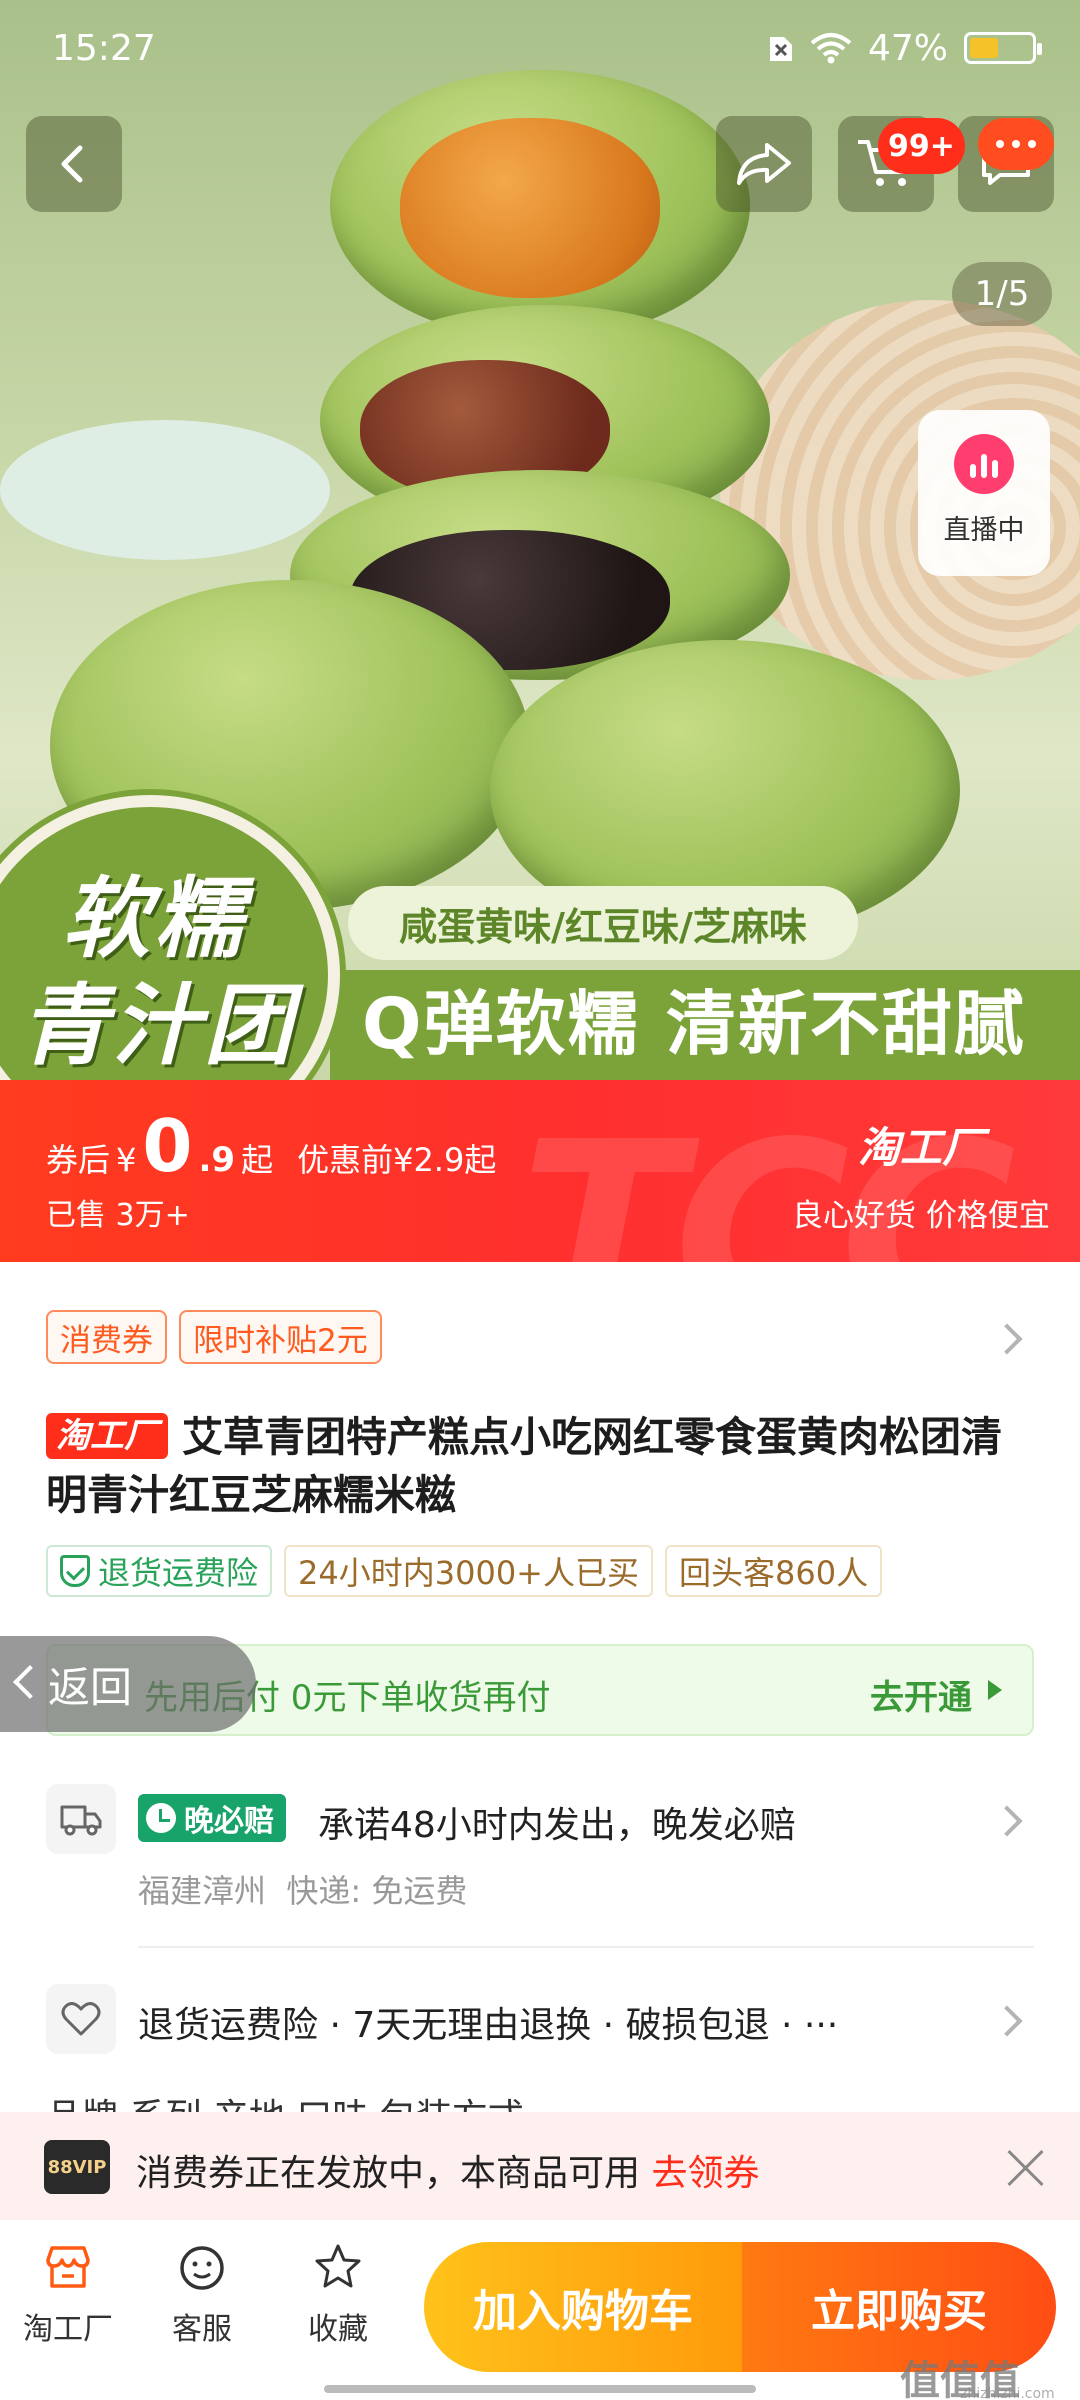 The height and width of the screenshot is (2400, 1080). I want to click on vip-coupon-banner: 88VIP 消费券正在发放中，本商品可用 去领券, so click(540, 2166).